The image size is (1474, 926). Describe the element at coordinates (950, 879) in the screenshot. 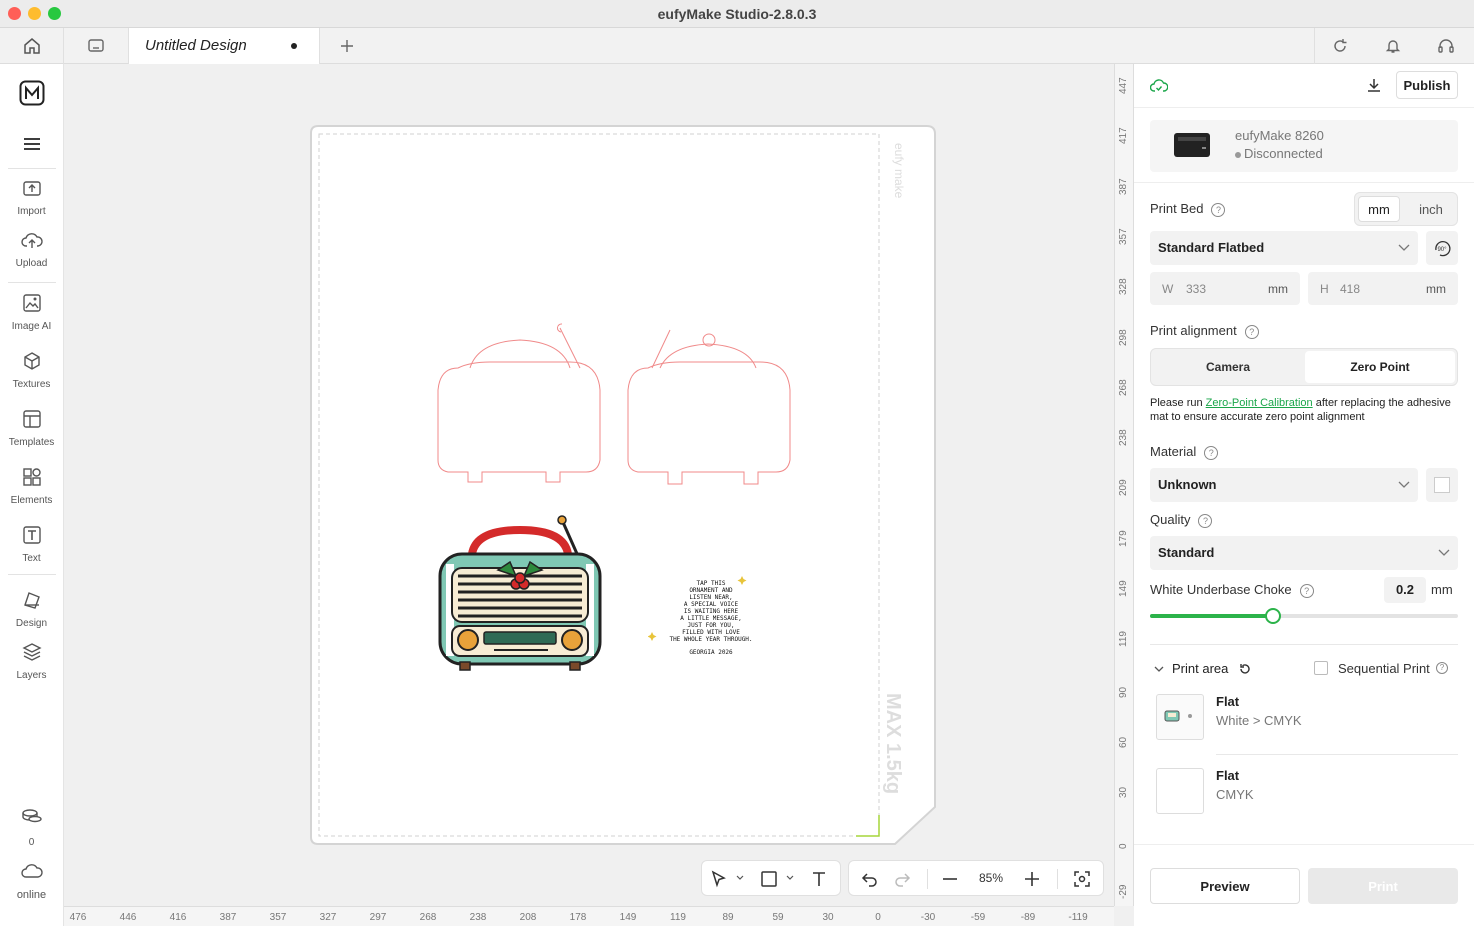

I see `zoom-out-icon` at that location.